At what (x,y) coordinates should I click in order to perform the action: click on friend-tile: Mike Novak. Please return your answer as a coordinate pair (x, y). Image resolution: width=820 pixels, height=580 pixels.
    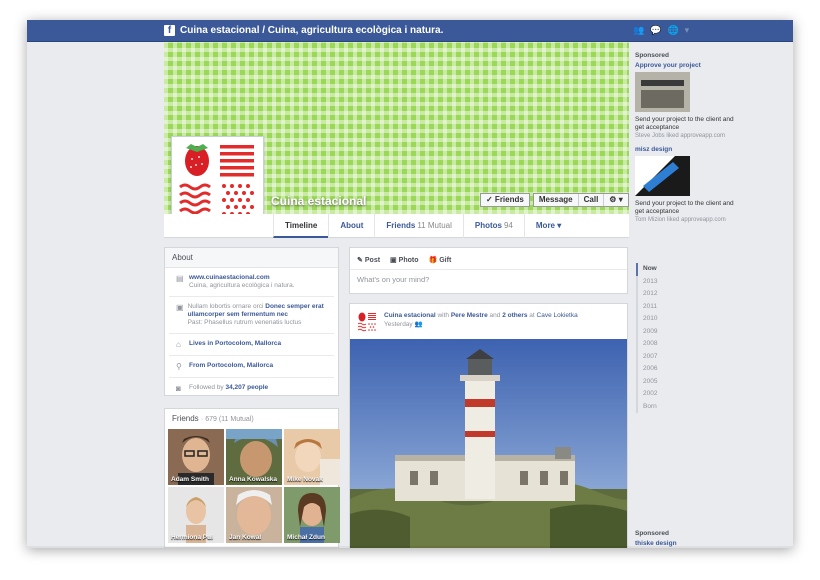
    Looking at the image, I should click on (312, 457).